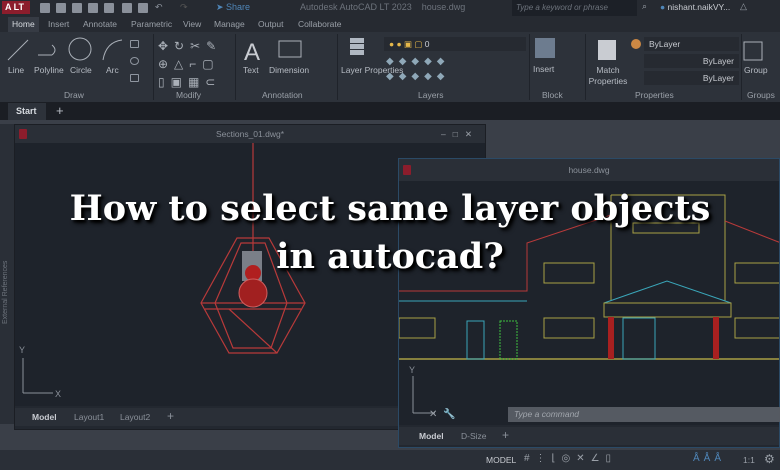  What do you see at coordinates (58, 394) in the screenshot?
I see `x-axis-icon: X` at bounding box center [58, 394].